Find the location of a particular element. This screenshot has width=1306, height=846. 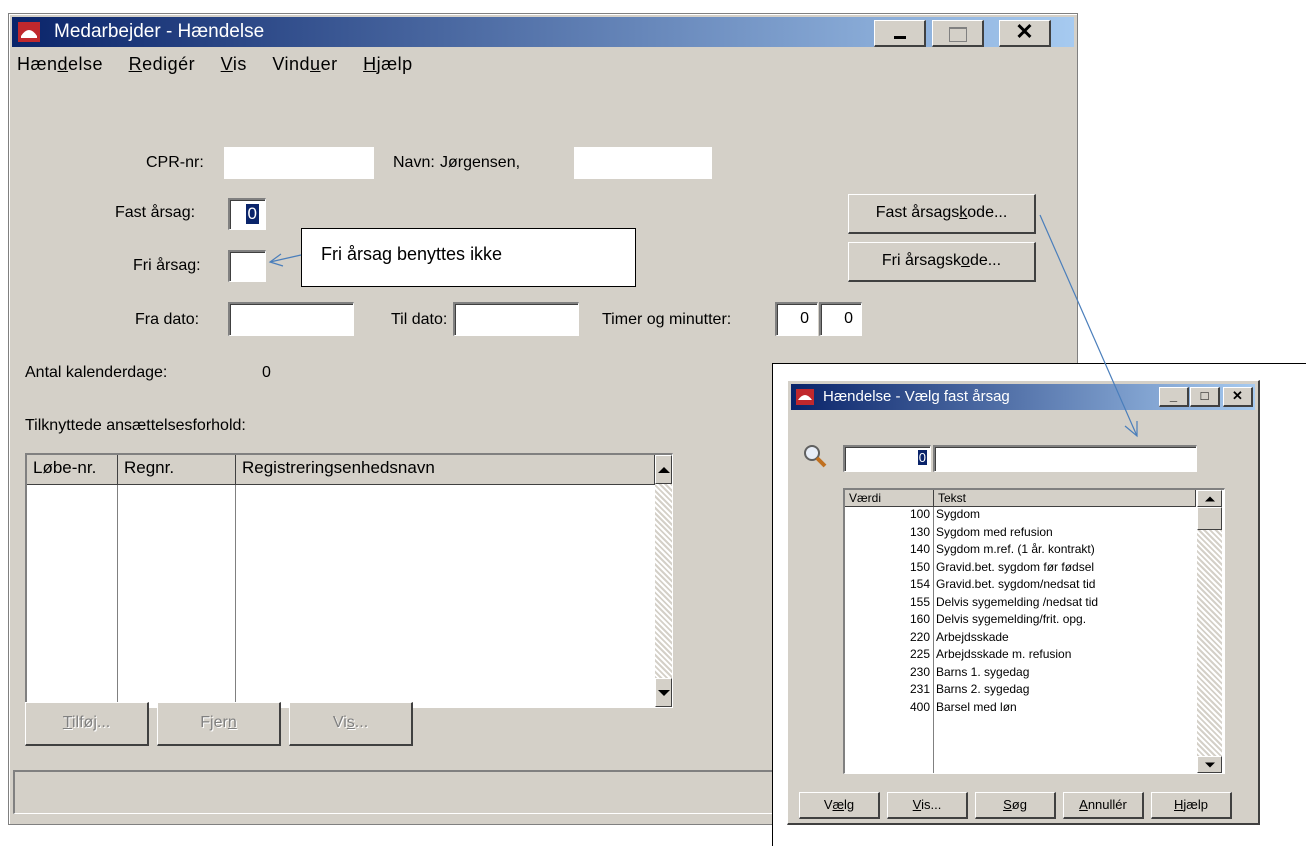

ansaettelse-table: Løbe-nr. Regnr. Registreringsenhedsnavn is located at coordinates (349, 580).